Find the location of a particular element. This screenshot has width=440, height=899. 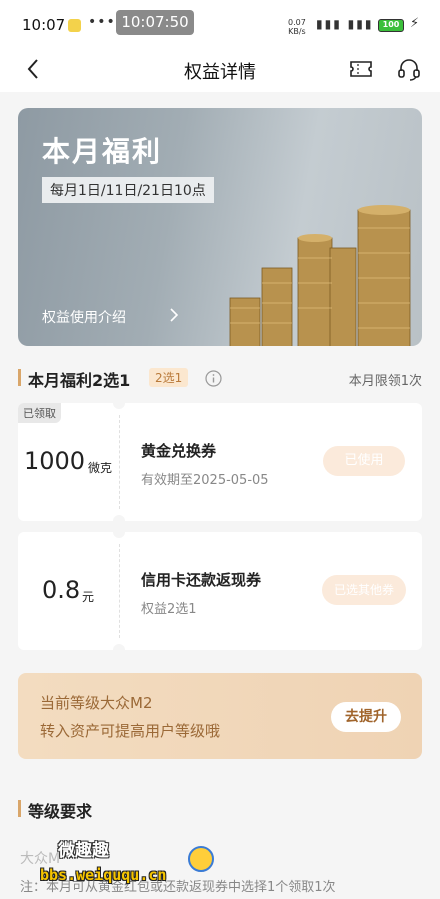

coupon-name: 信用卡还款返现券 is located at coordinates (201, 580).